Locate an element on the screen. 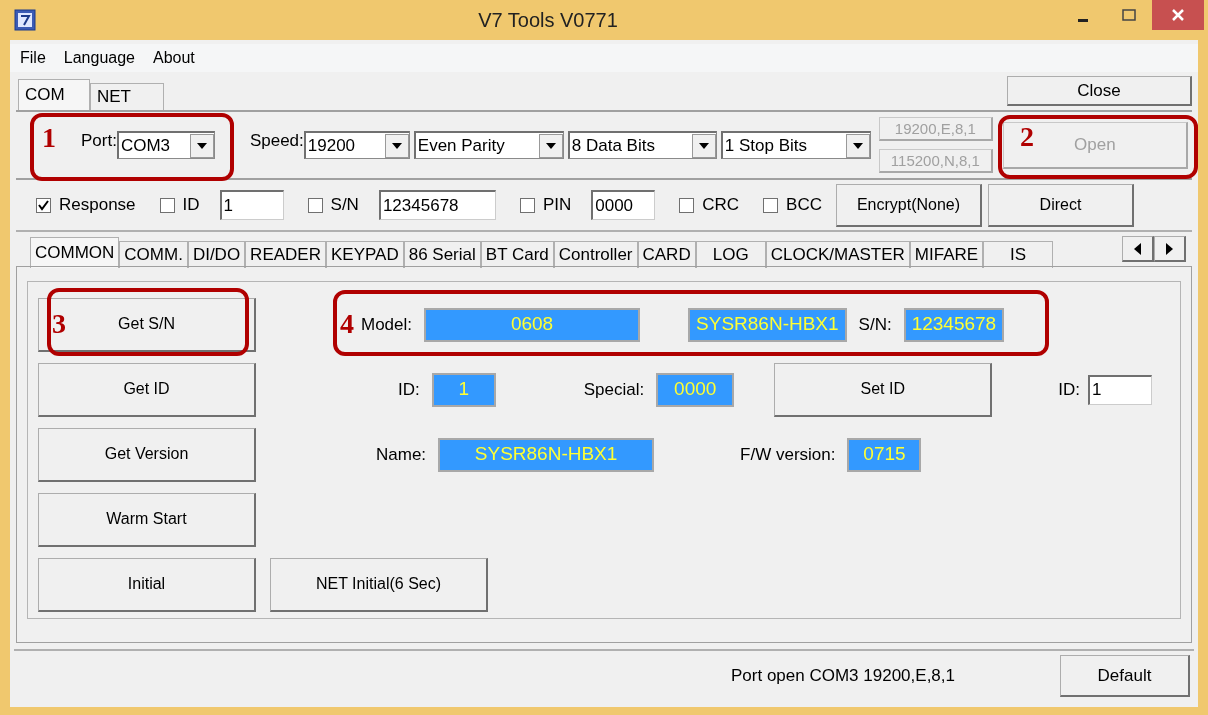 The image size is (1208, 715). checkbox-label: PIN is located at coordinates (557, 205).